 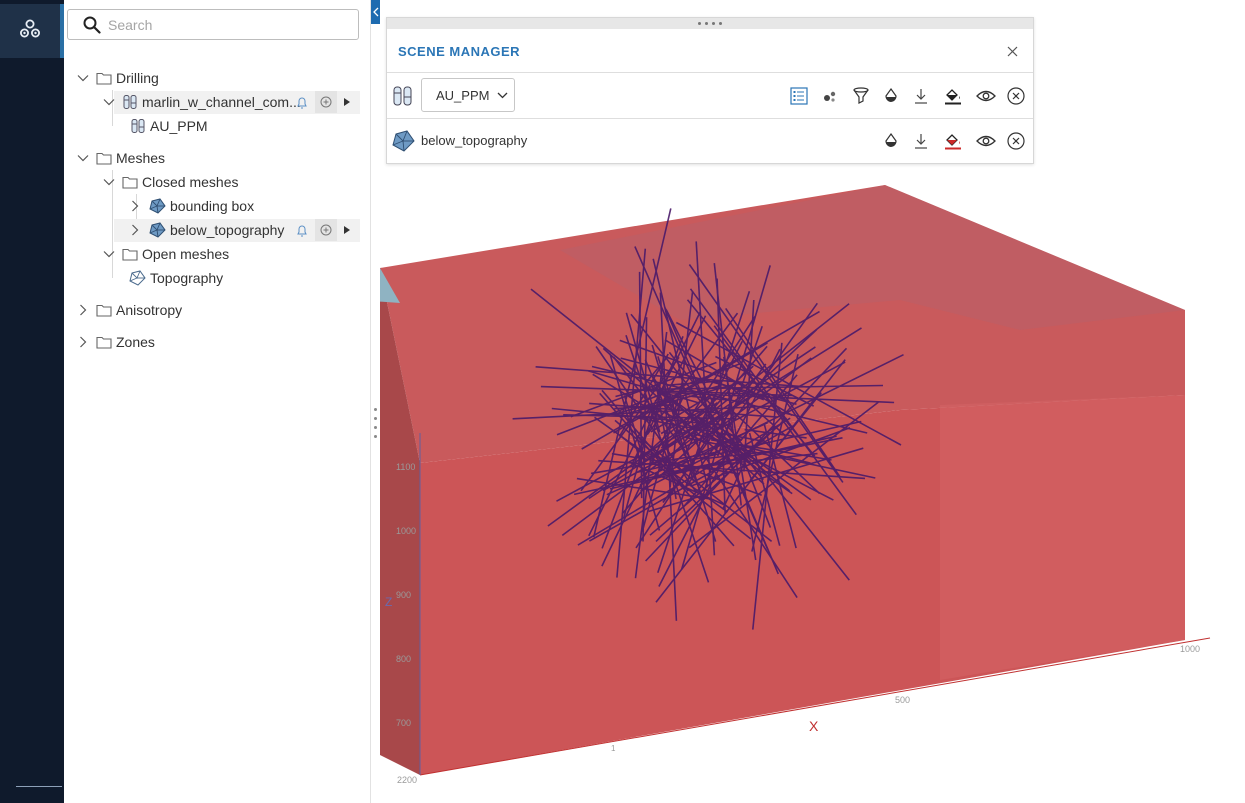 I want to click on tree-item-open-meshes: Open meshes, so click(x=165, y=254).